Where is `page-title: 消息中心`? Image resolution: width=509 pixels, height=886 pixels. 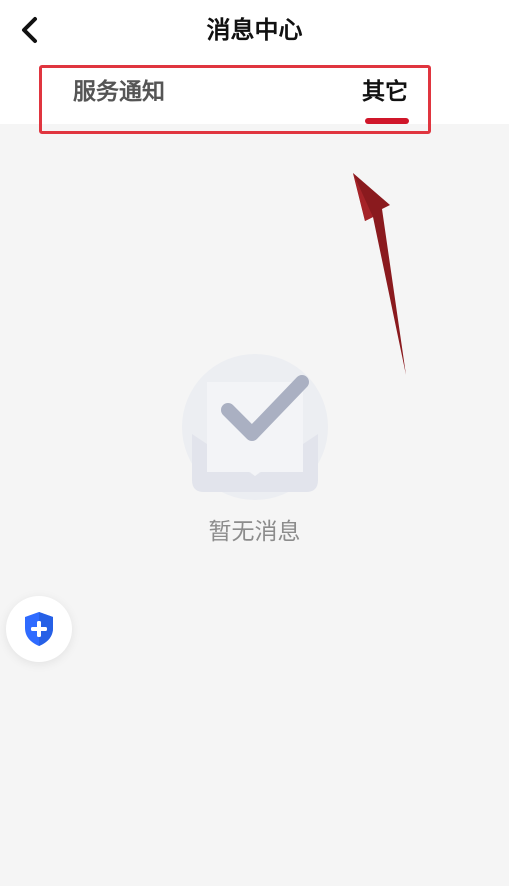
page-title: 消息中心 is located at coordinates (254, 30).